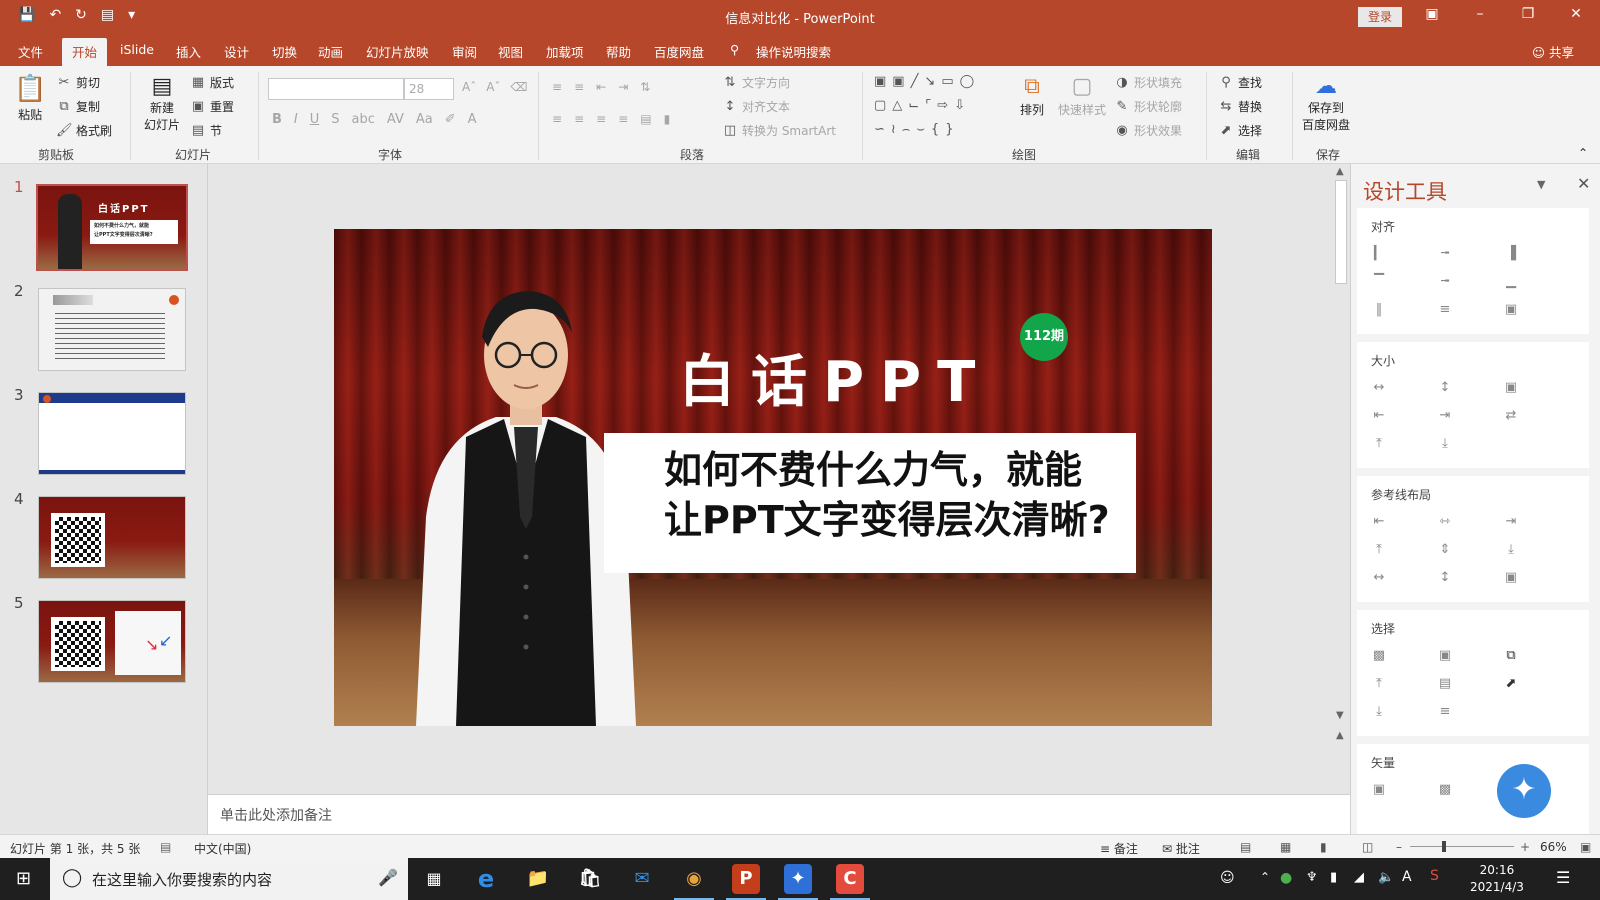  Describe the element at coordinates (1240, 130) in the screenshot. I see `select-button: ⬈ 选择` at that location.